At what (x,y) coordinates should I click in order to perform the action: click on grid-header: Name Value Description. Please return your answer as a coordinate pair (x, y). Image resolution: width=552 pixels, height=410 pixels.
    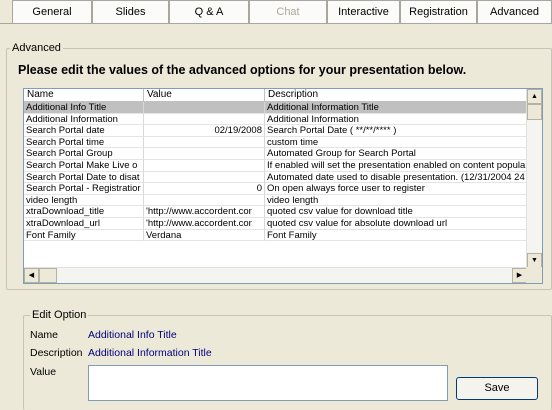
    Looking at the image, I should click on (275, 95).